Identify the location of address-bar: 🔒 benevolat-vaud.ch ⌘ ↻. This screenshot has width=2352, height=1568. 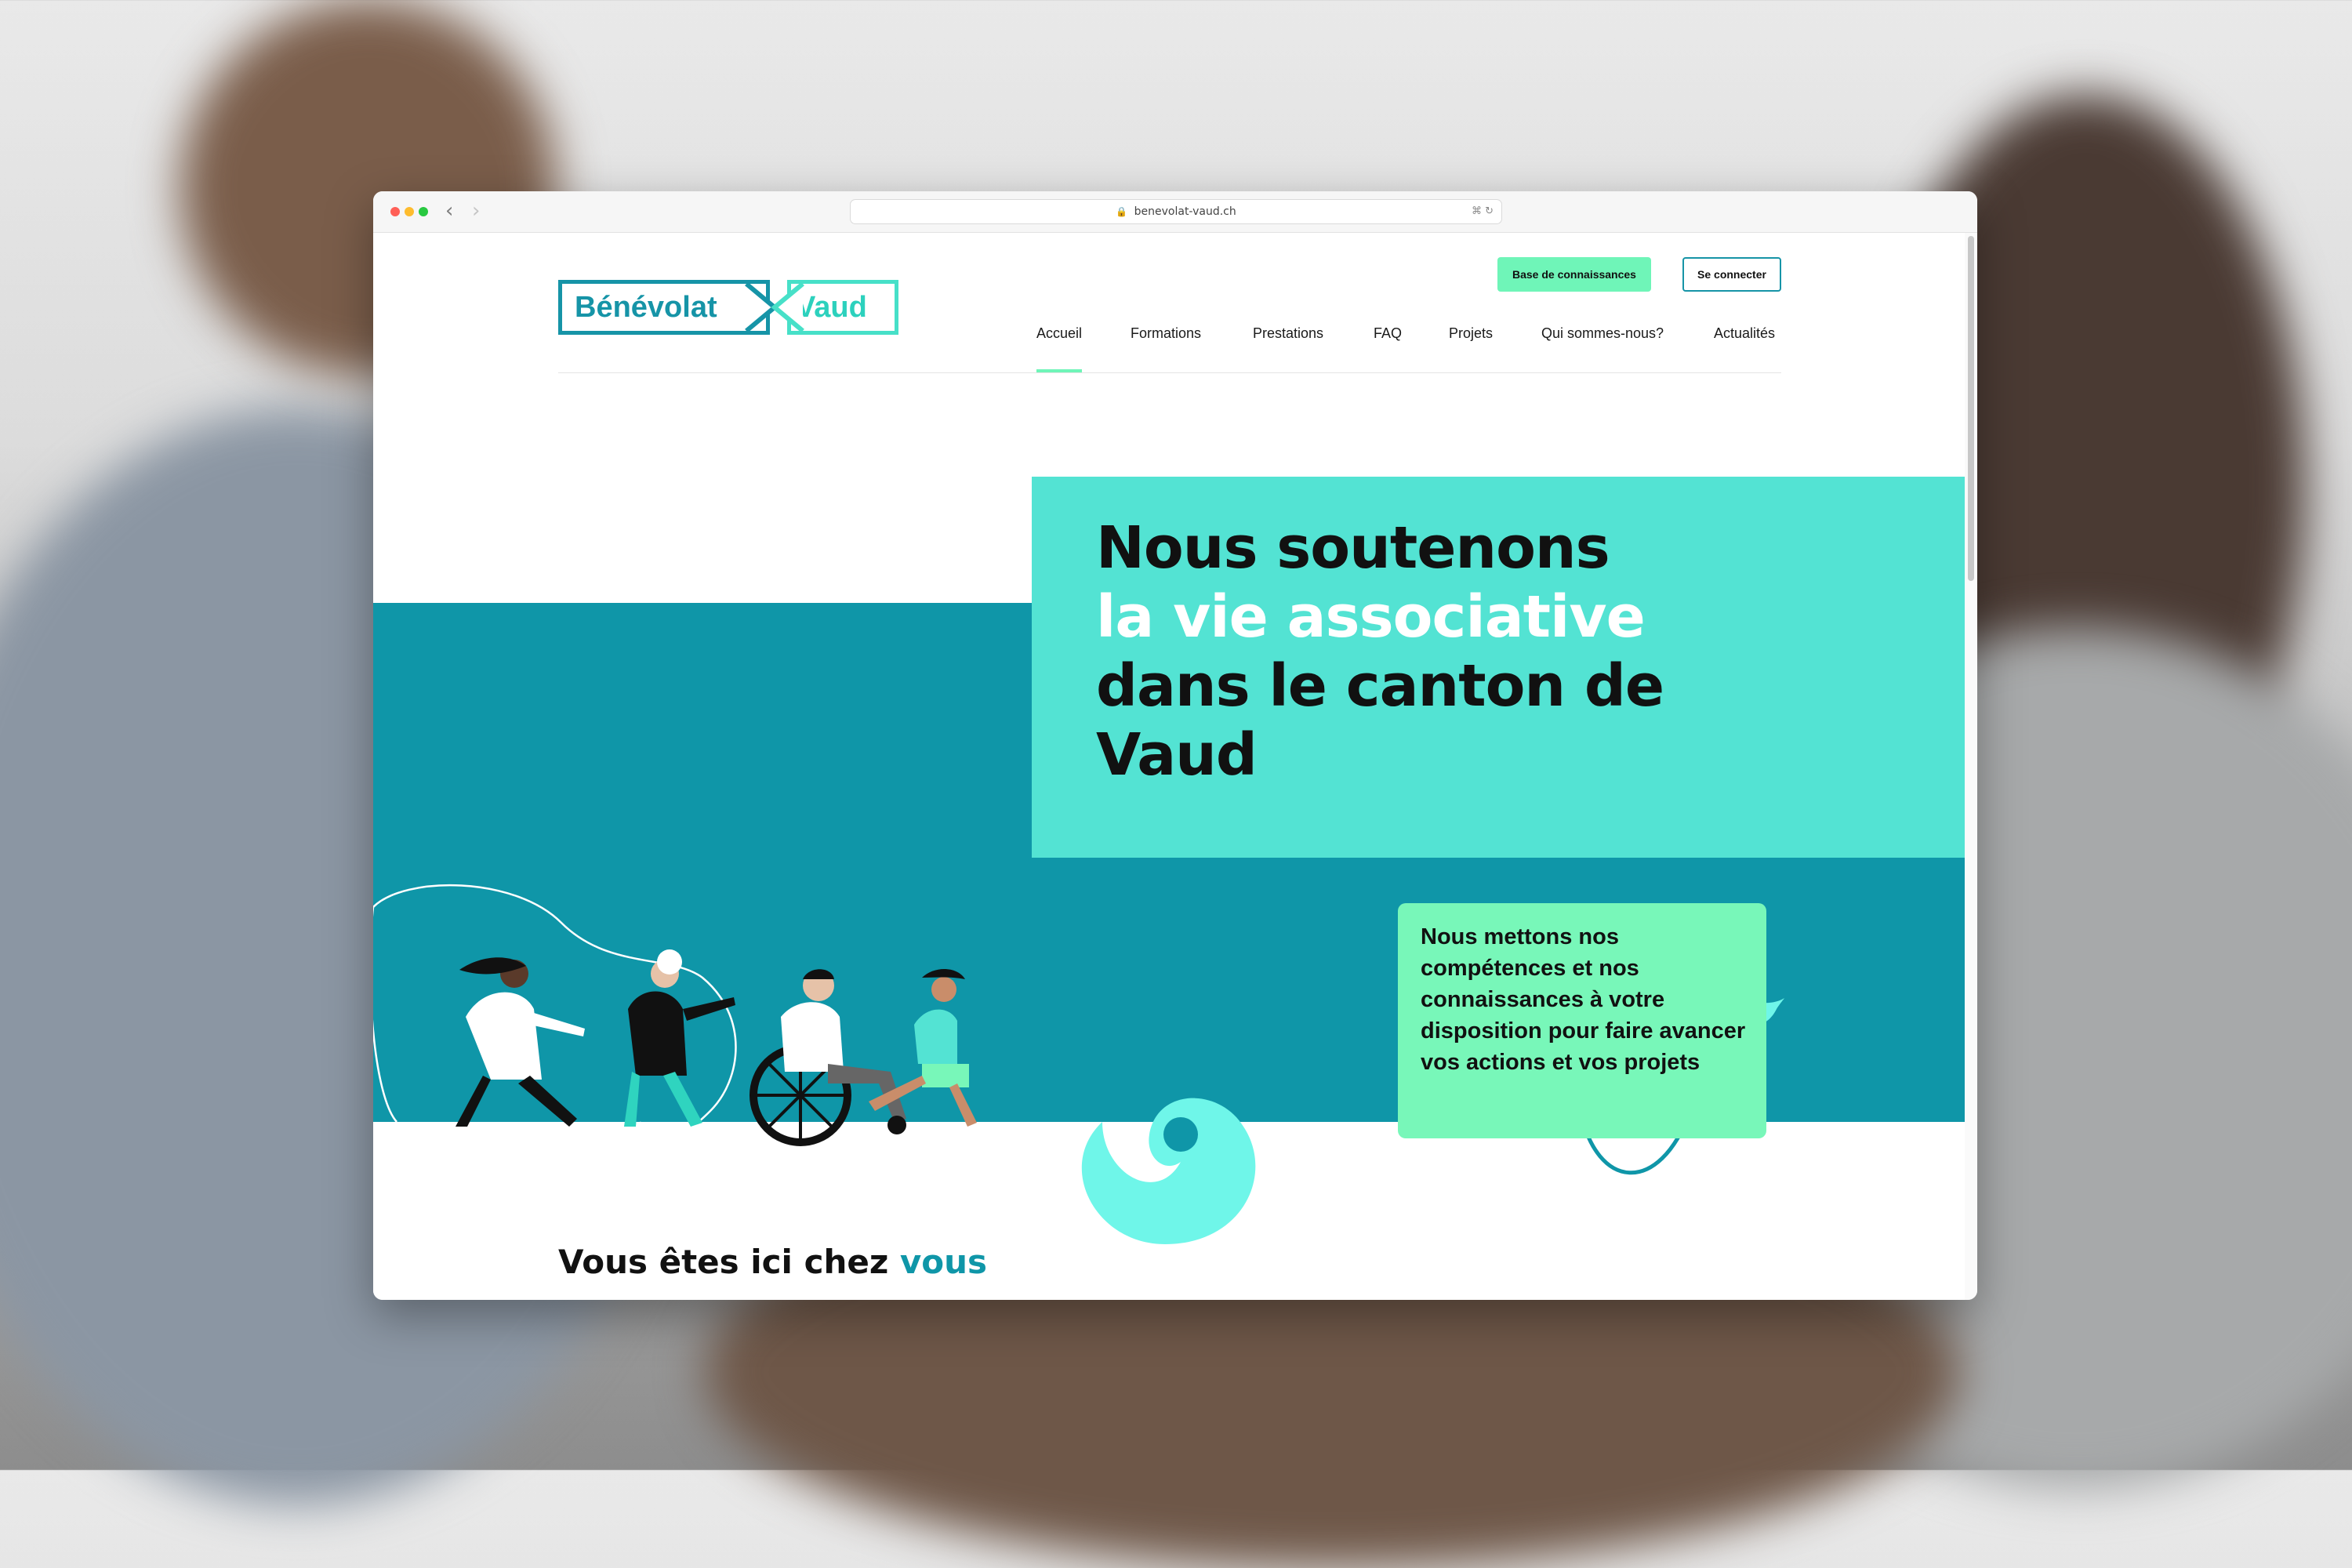
(1176, 211).